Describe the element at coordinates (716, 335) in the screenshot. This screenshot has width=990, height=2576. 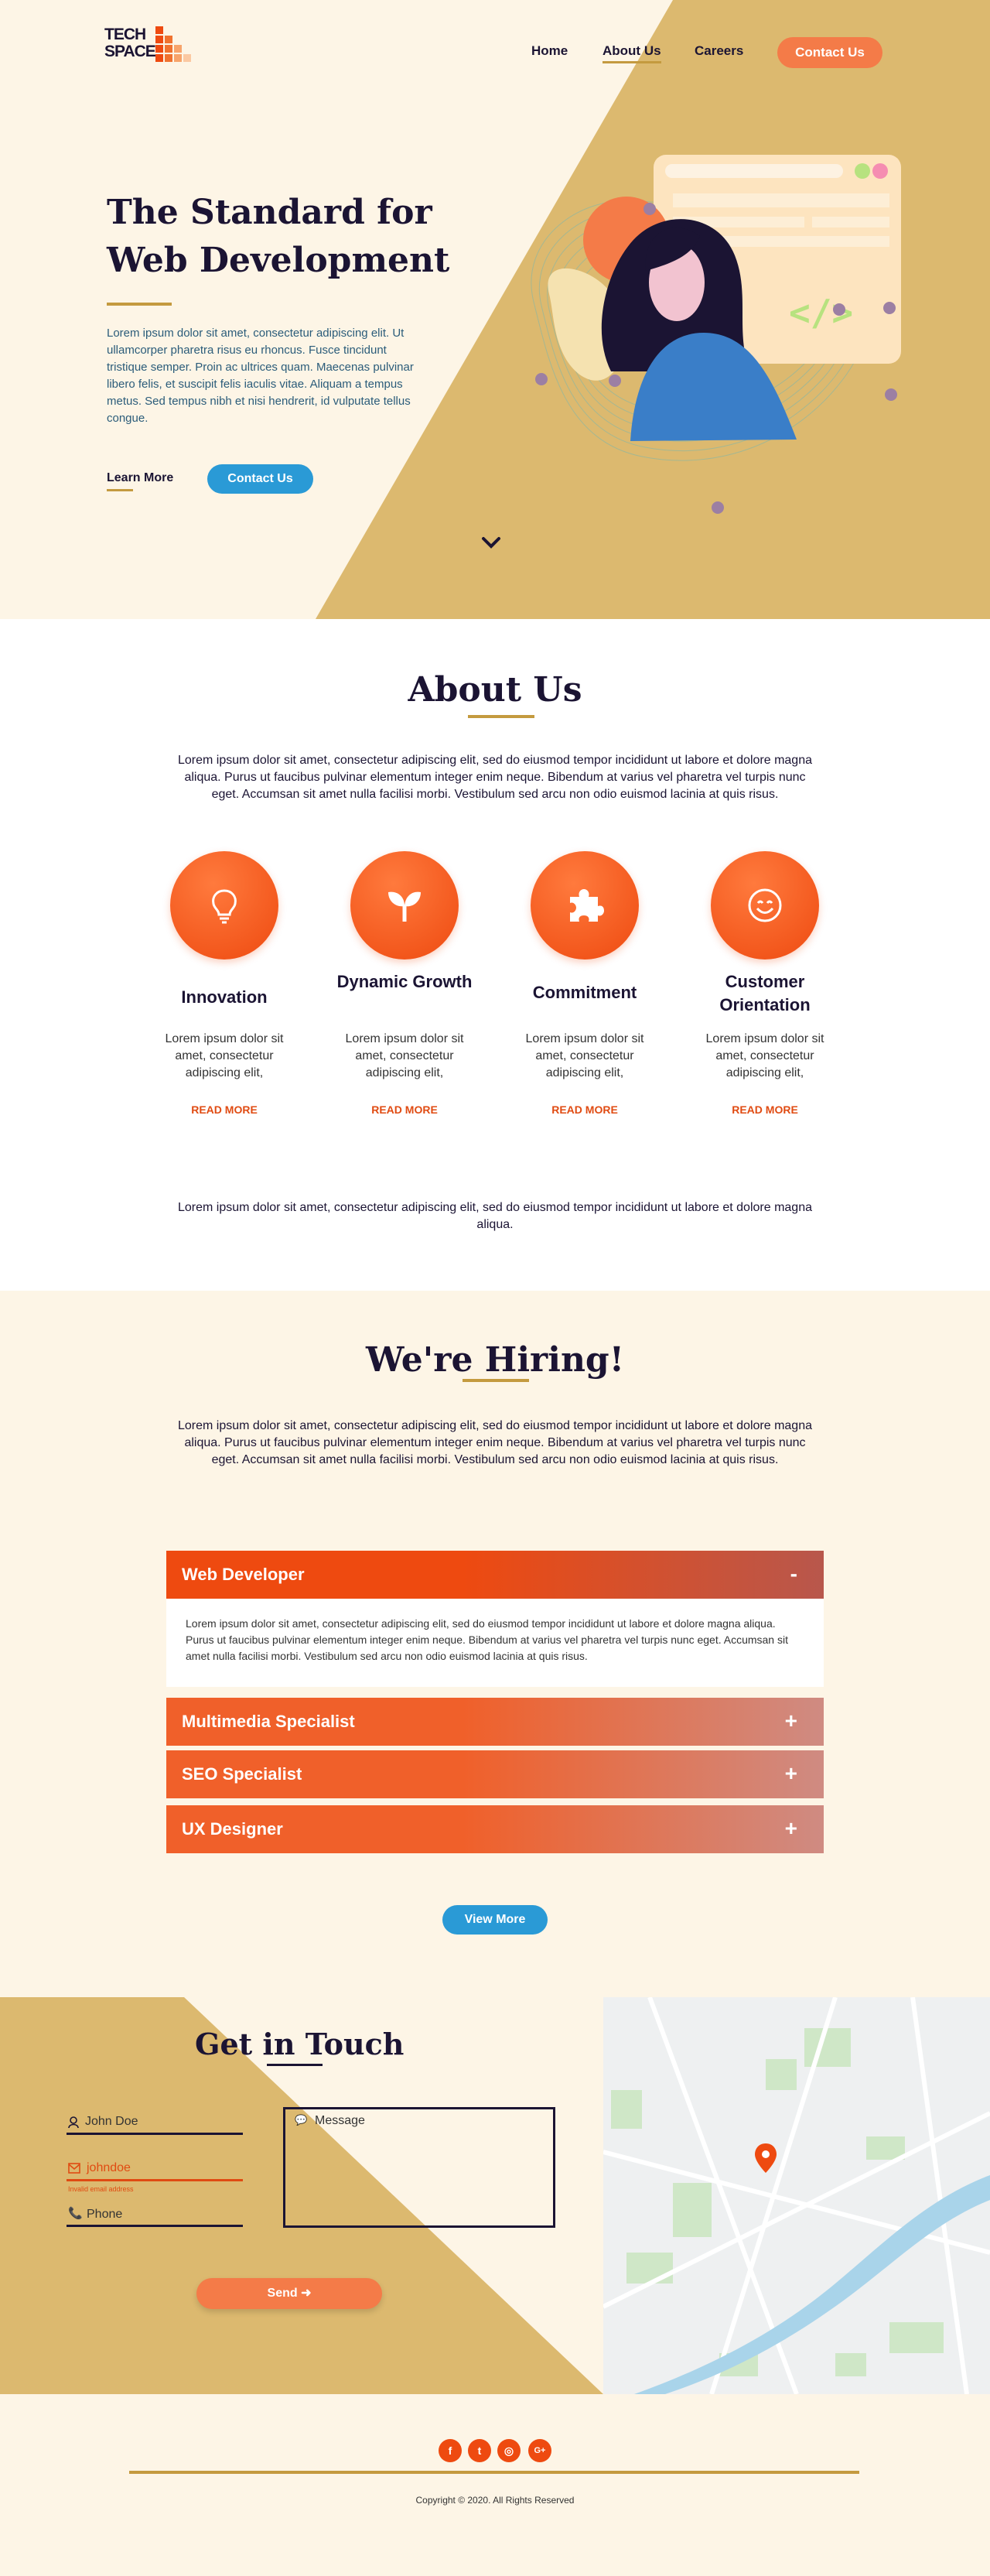
I see `developer-illustration: </>` at that location.